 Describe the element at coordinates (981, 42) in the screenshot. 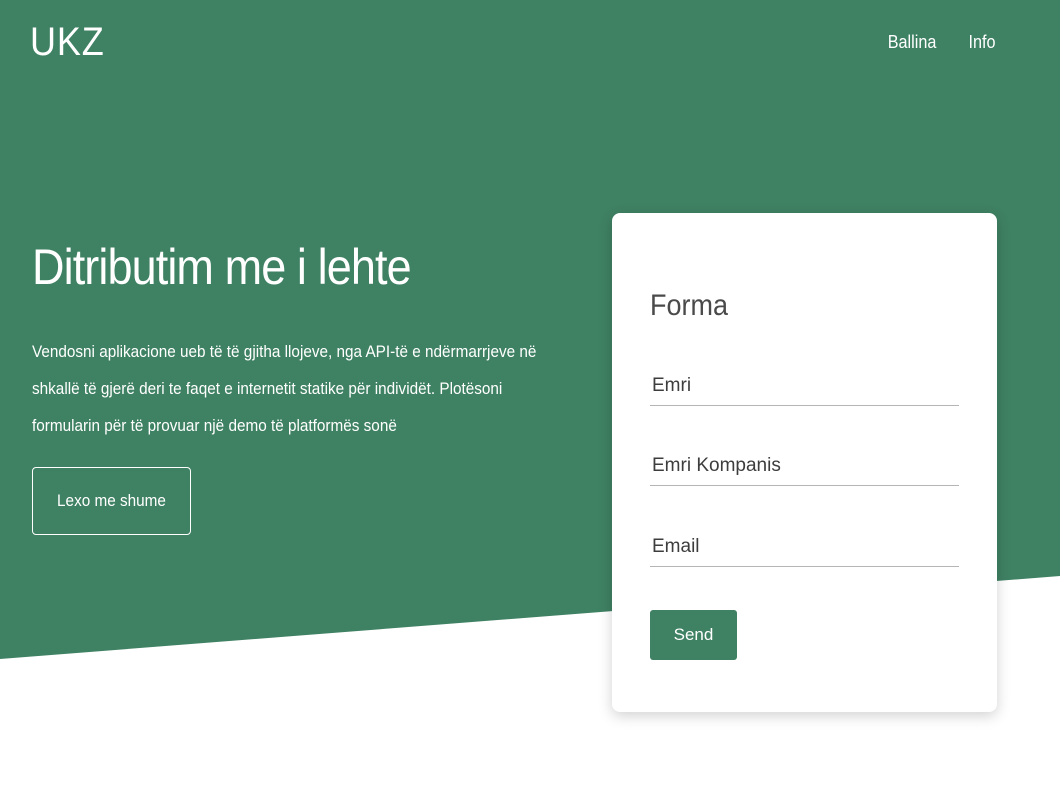

I see `nav-link-info: Info` at that location.